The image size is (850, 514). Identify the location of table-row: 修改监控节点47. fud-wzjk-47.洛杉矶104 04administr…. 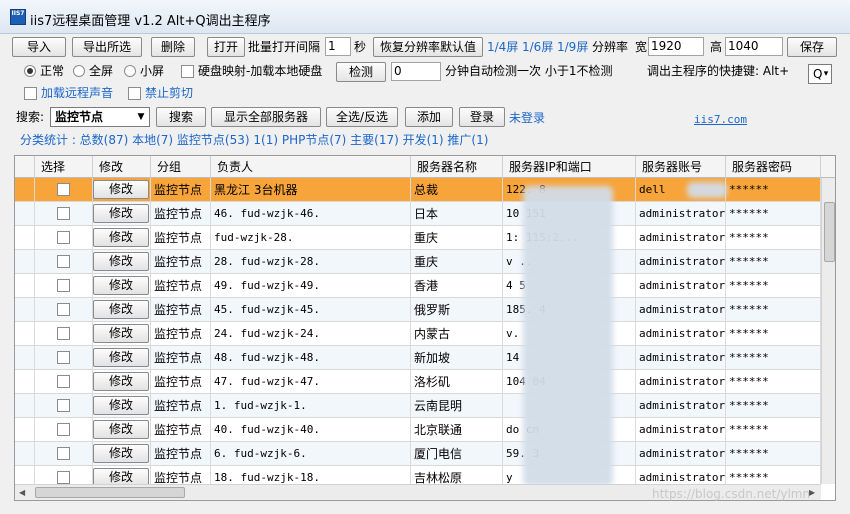
(418, 382).